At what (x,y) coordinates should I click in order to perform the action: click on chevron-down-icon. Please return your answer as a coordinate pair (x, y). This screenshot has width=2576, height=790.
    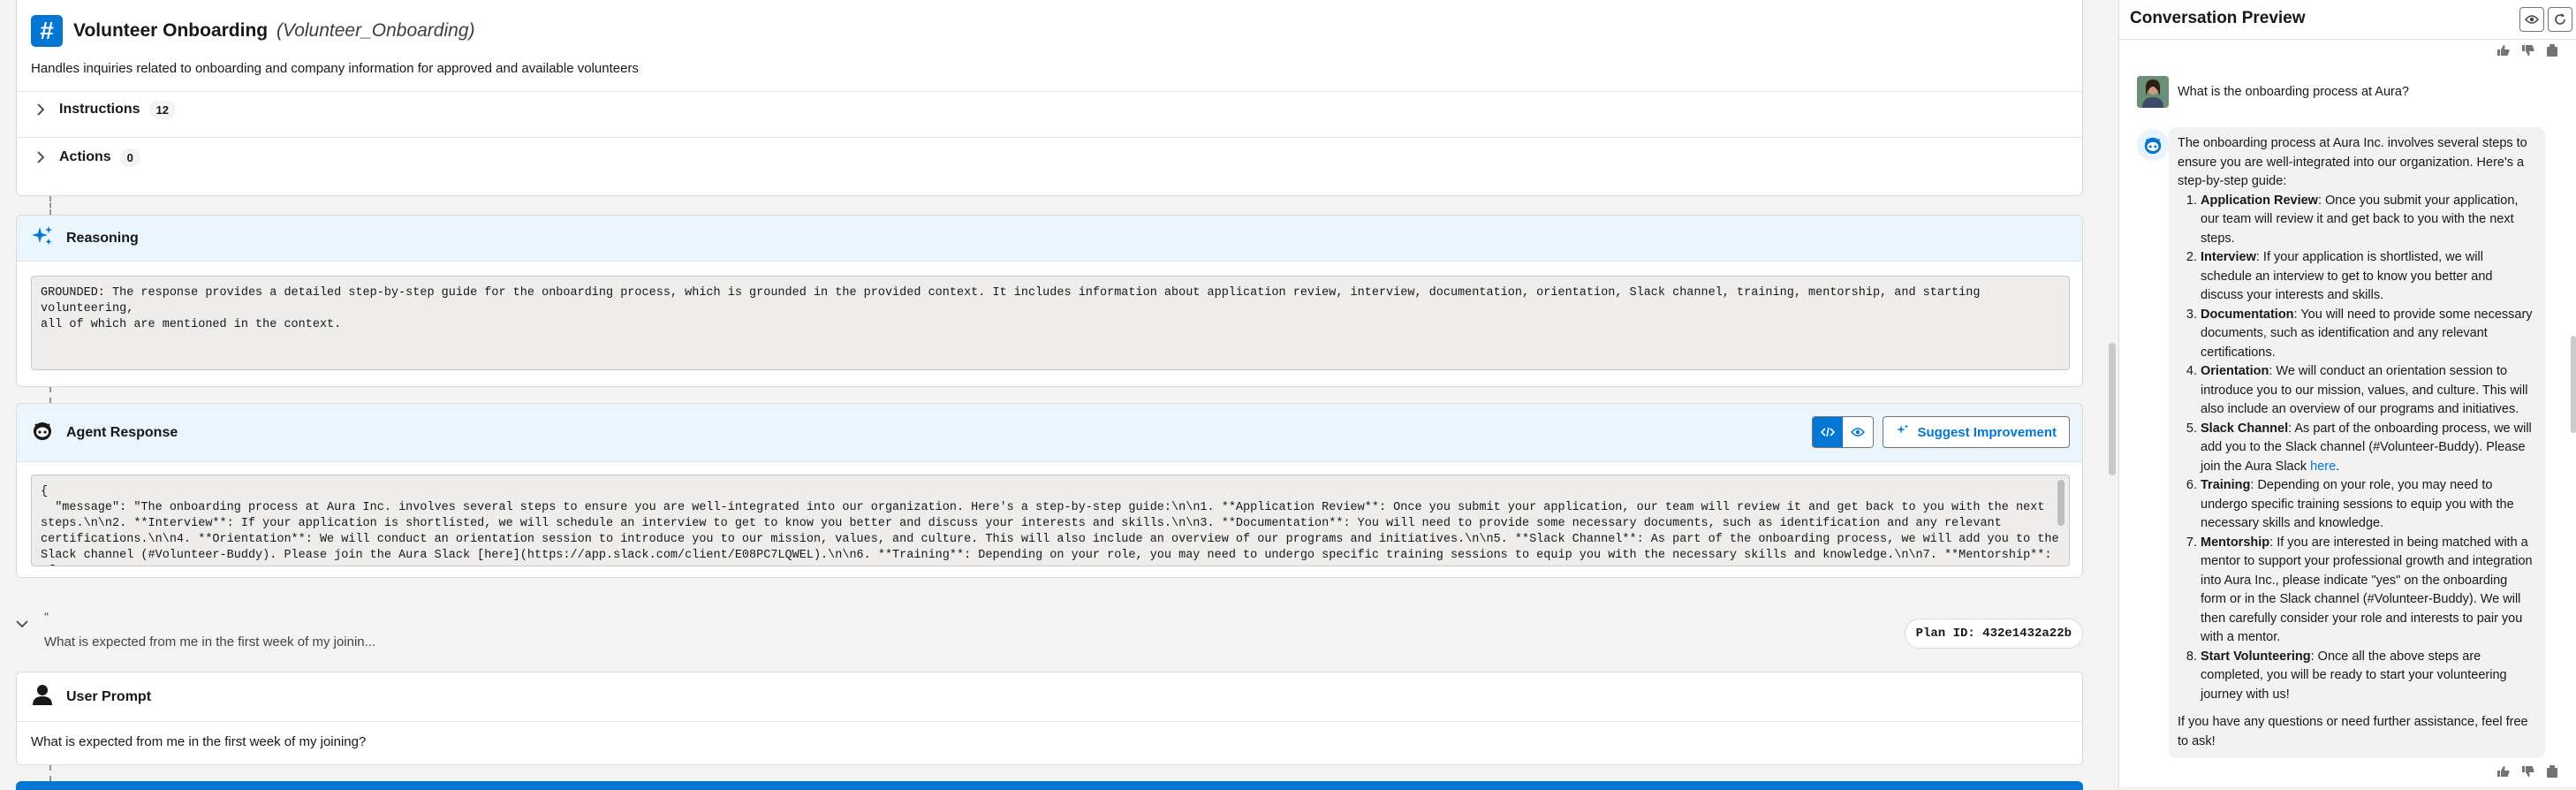
    Looking at the image, I should click on (22, 624).